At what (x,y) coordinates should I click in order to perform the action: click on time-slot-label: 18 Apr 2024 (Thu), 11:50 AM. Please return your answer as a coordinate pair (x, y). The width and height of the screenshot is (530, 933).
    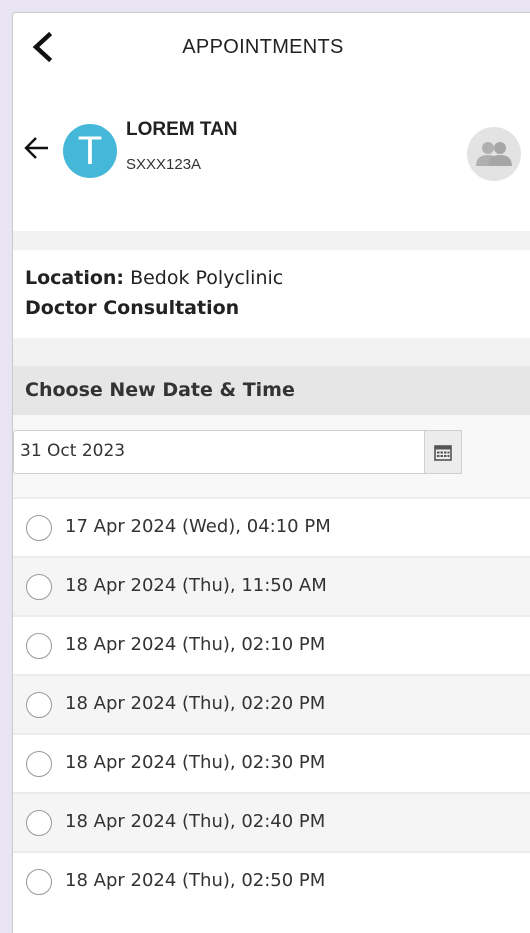
    Looking at the image, I should click on (196, 585).